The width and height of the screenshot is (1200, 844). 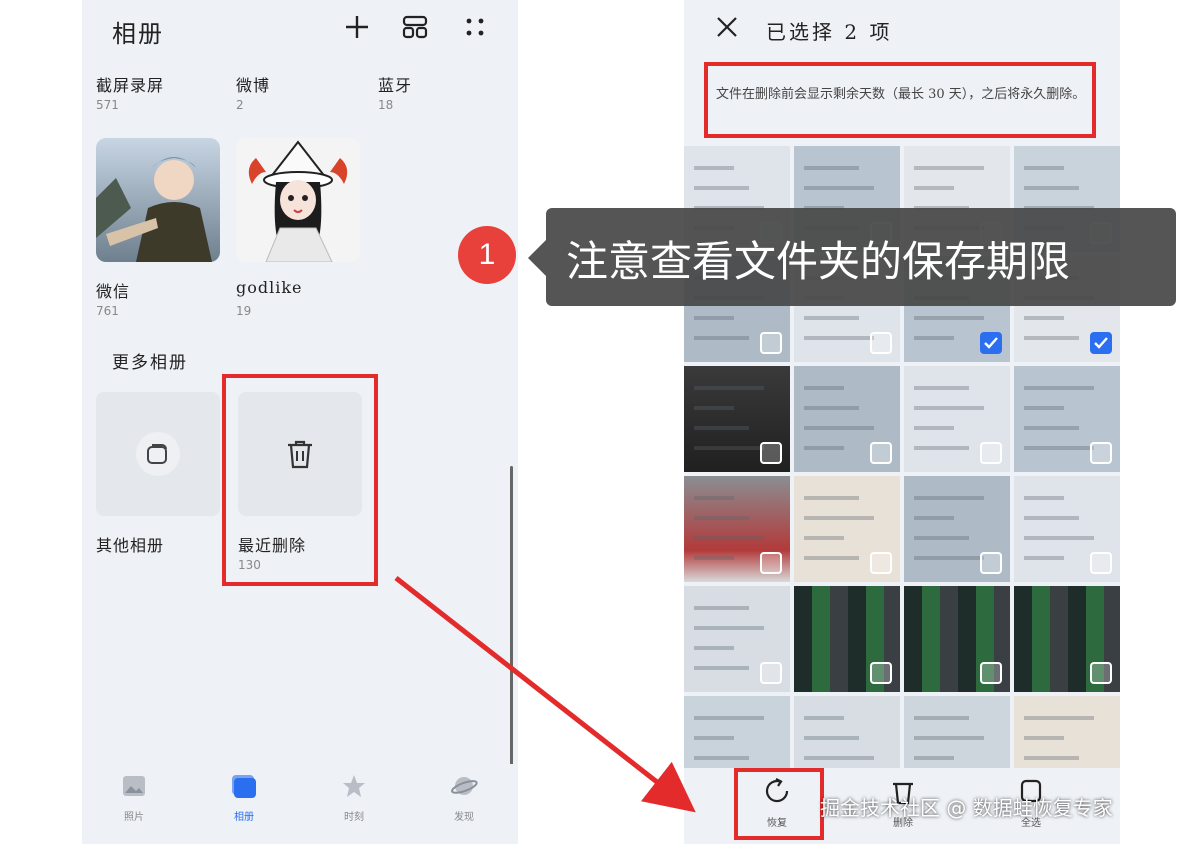 What do you see at coordinates (354, 817) in the screenshot?
I see `nav-label: 时刻` at bounding box center [354, 817].